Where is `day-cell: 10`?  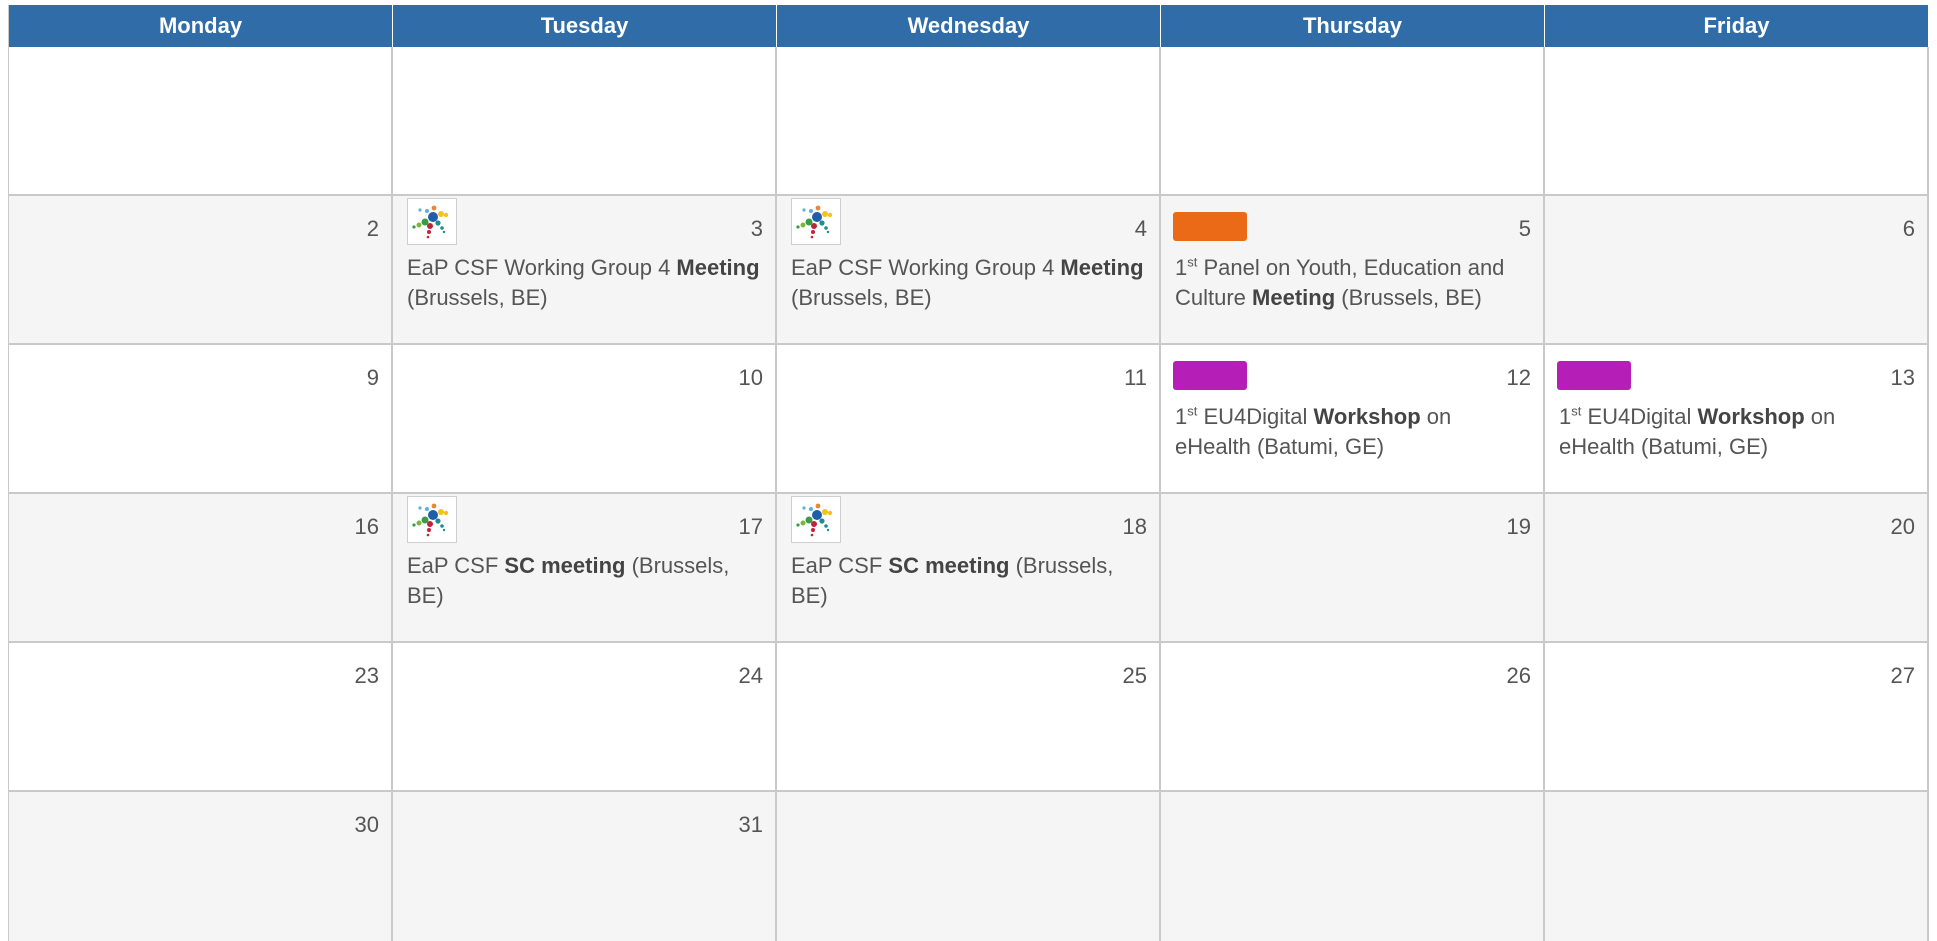 day-cell: 10 is located at coordinates (585, 419).